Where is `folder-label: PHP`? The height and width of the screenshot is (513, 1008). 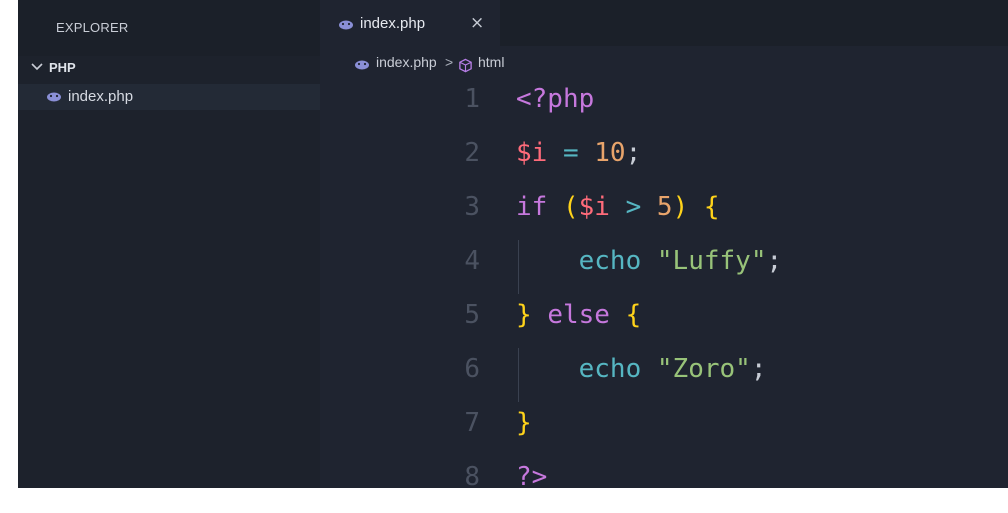 folder-label: PHP is located at coordinates (62, 67).